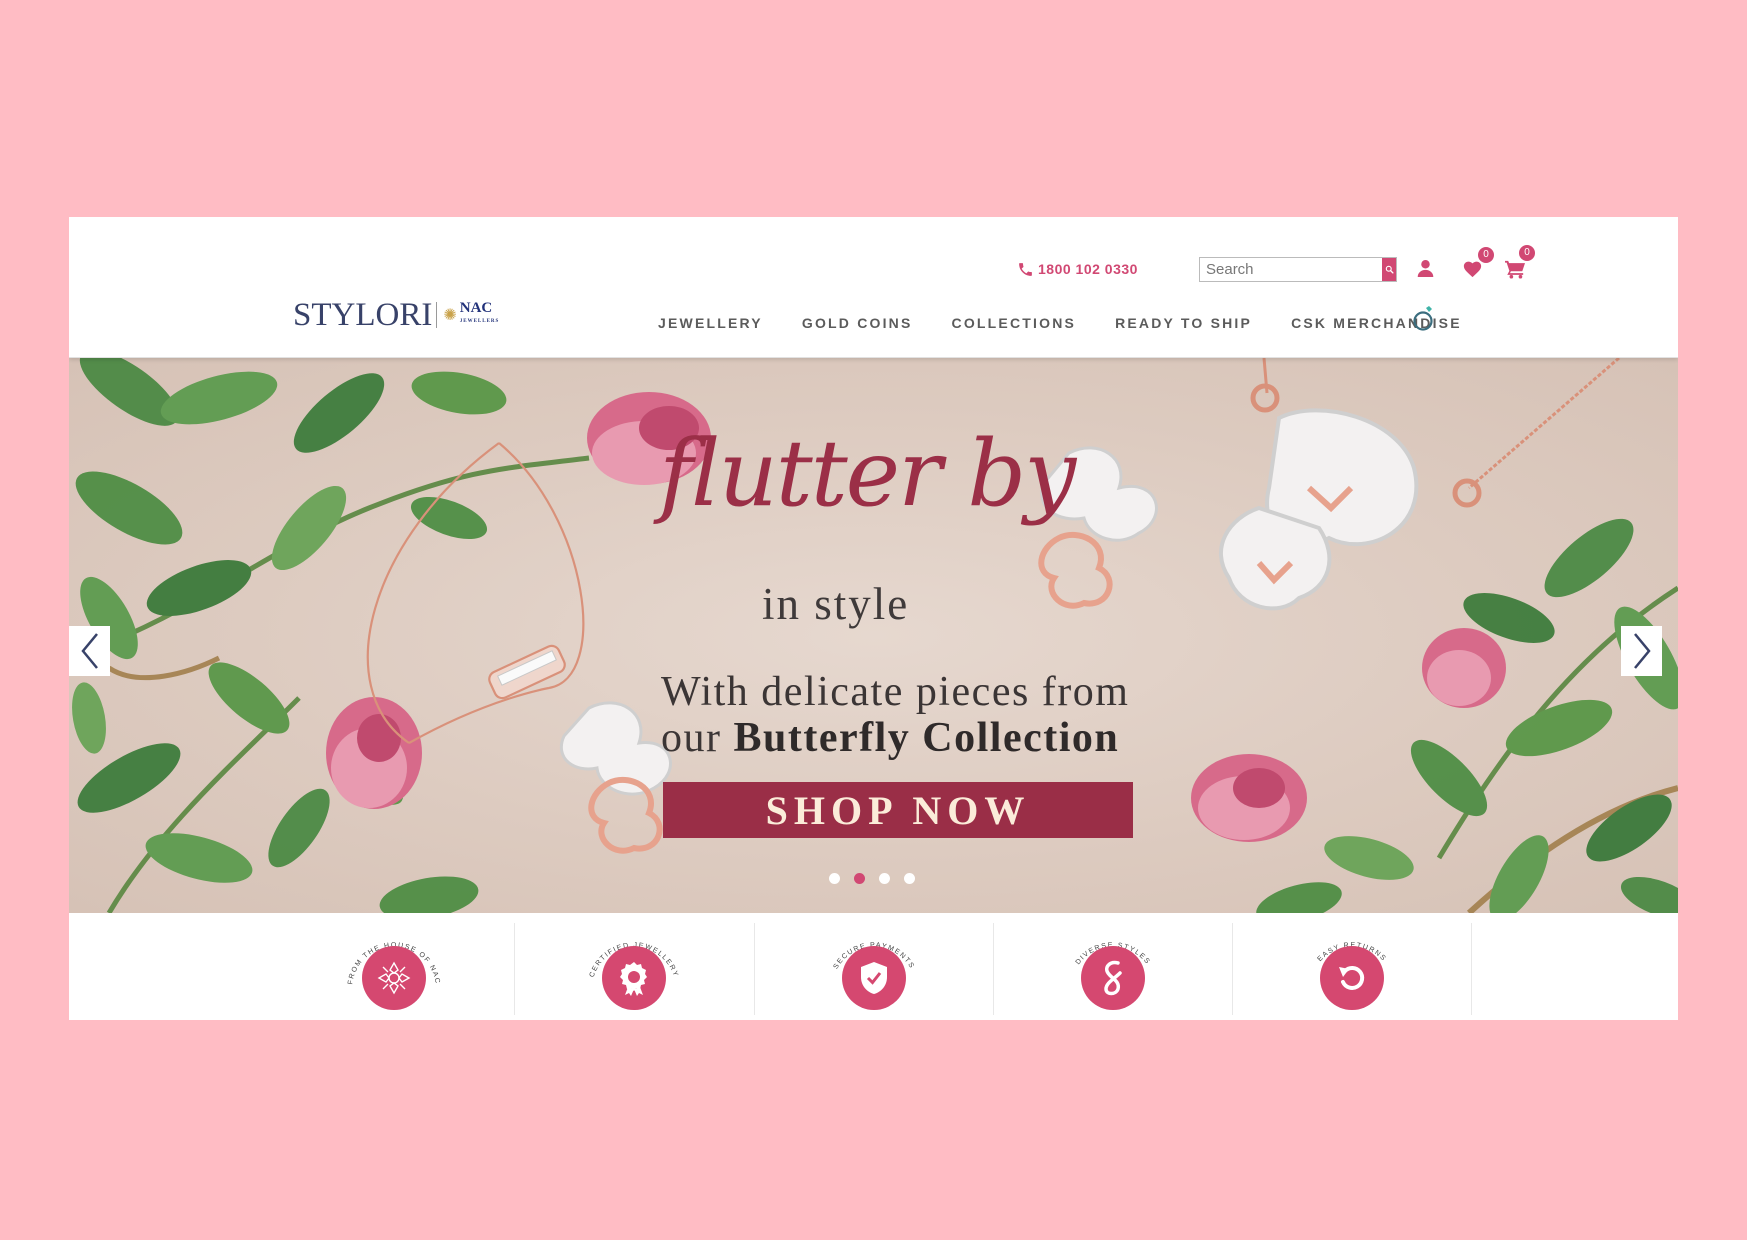 This screenshot has height=1240, width=1747. I want to click on search-icon, so click(1389, 269).